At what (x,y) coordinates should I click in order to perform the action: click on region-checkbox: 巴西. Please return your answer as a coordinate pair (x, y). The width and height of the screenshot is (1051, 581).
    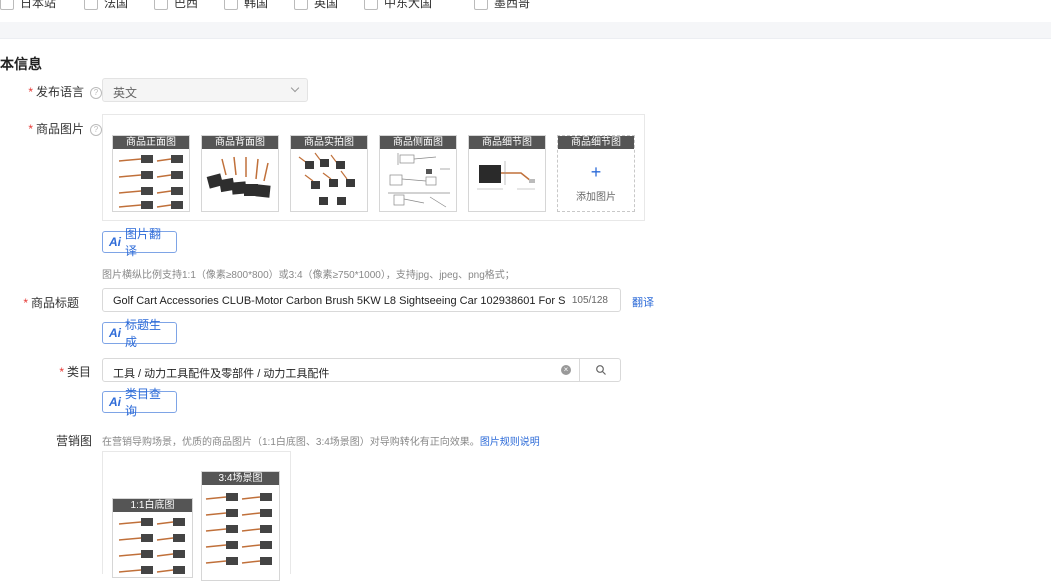
    Looking at the image, I should click on (176, 5).